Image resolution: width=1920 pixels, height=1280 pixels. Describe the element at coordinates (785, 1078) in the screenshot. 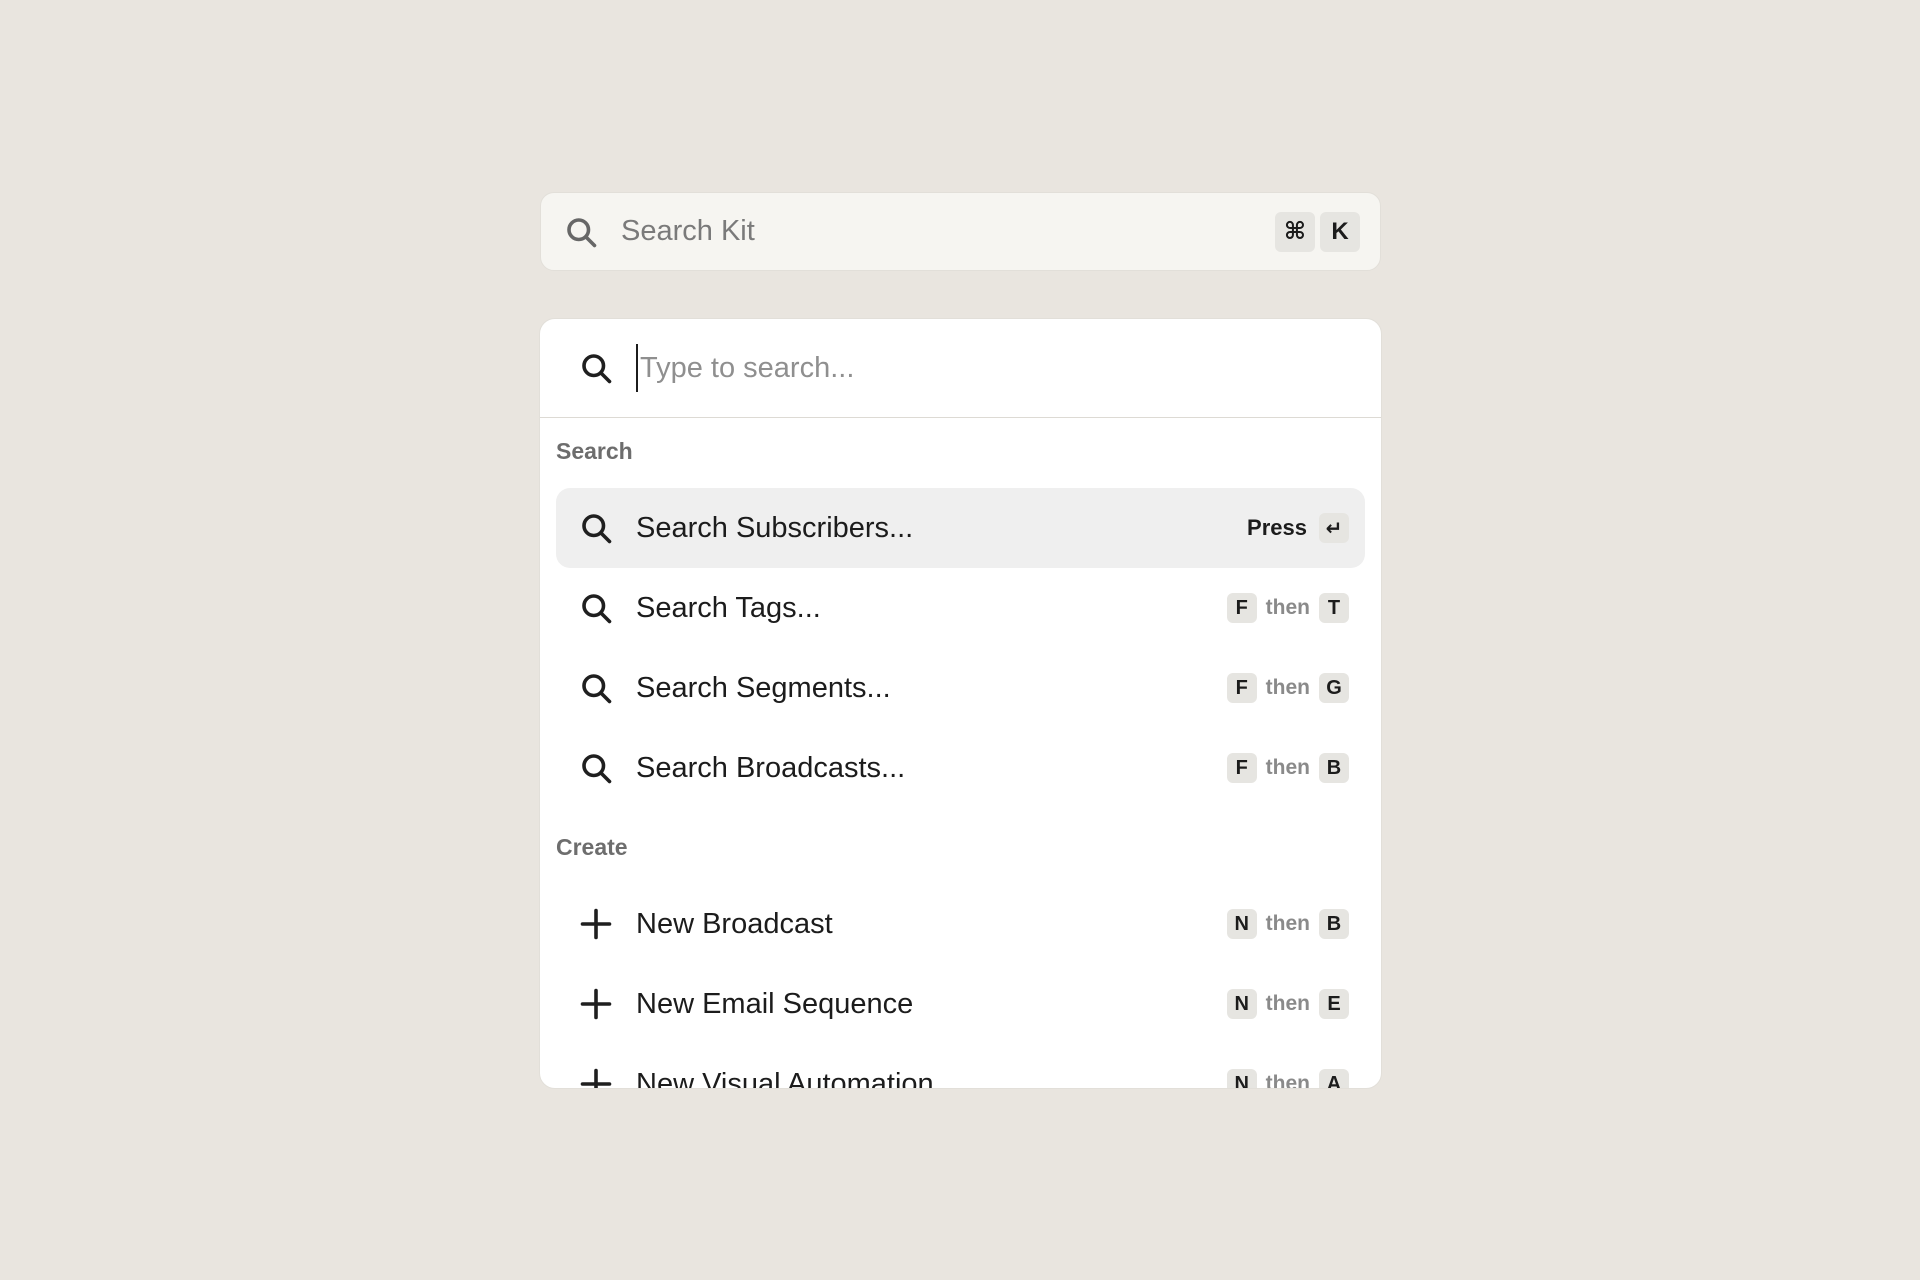

I see `command-label: New Visual Automation` at that location.